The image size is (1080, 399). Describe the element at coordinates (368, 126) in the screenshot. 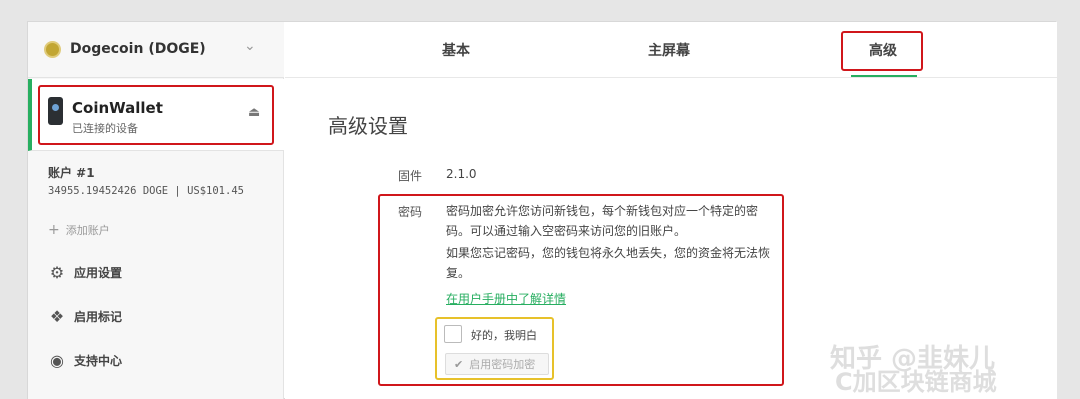

I see `page-title: 高级设置` at that location.